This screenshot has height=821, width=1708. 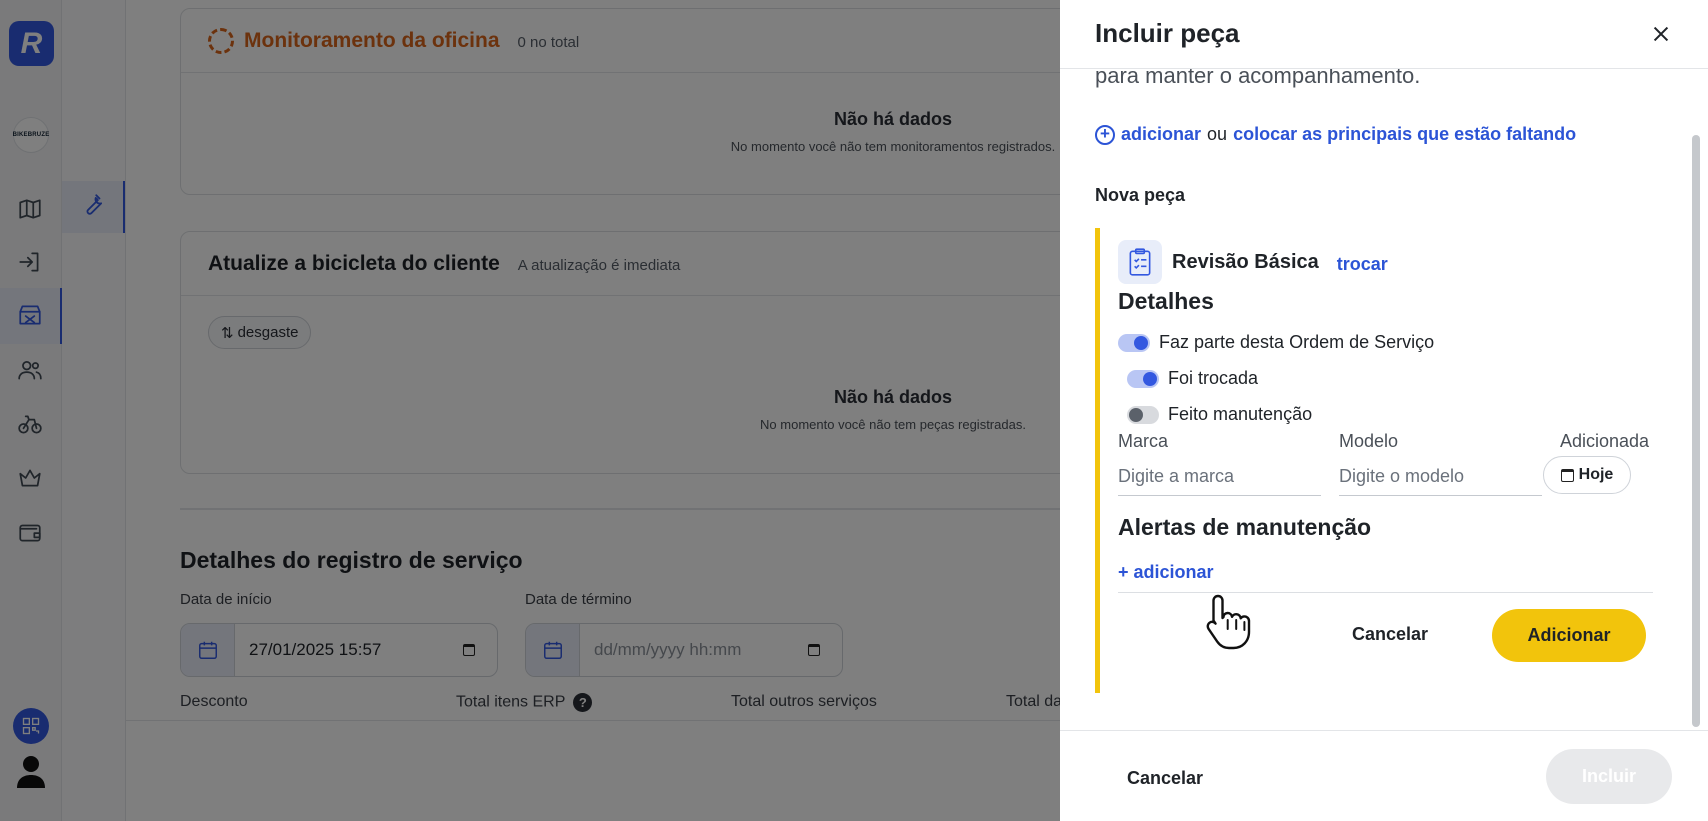 I want to click on added-date-button: Hoje, so click(x=1587, y=475).